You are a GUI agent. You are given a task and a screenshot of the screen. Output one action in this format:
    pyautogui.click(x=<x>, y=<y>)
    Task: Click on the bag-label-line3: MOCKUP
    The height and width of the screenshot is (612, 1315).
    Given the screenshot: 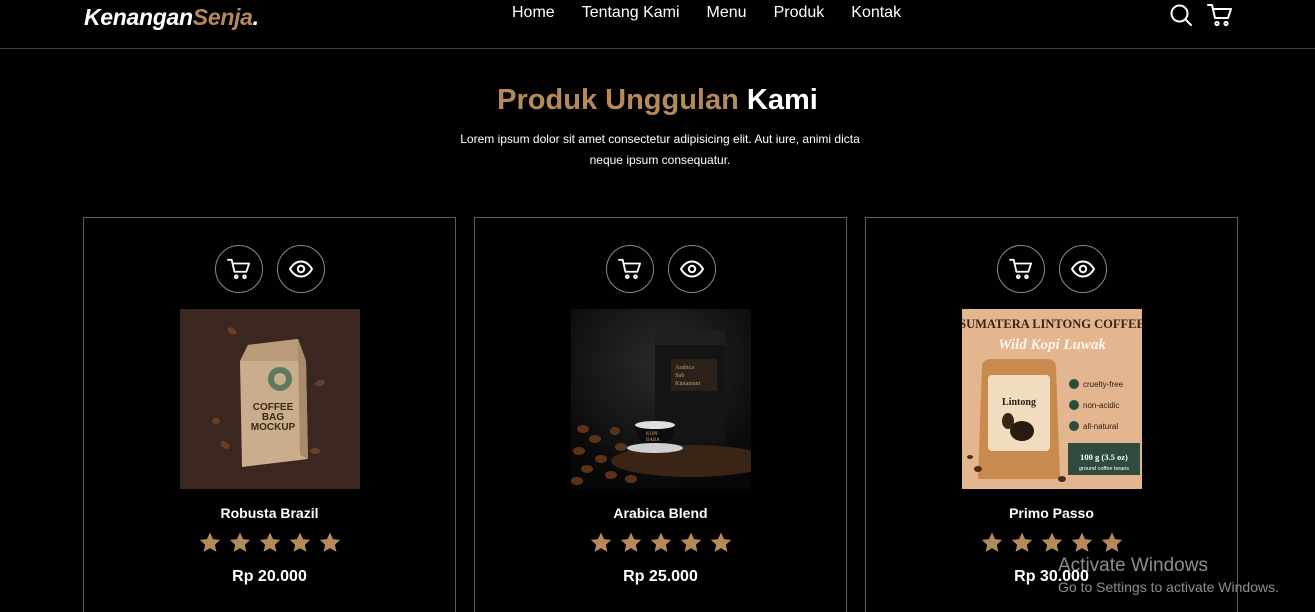 What is the action you would take?
    pyautogui.click(x=273, y=427)
    